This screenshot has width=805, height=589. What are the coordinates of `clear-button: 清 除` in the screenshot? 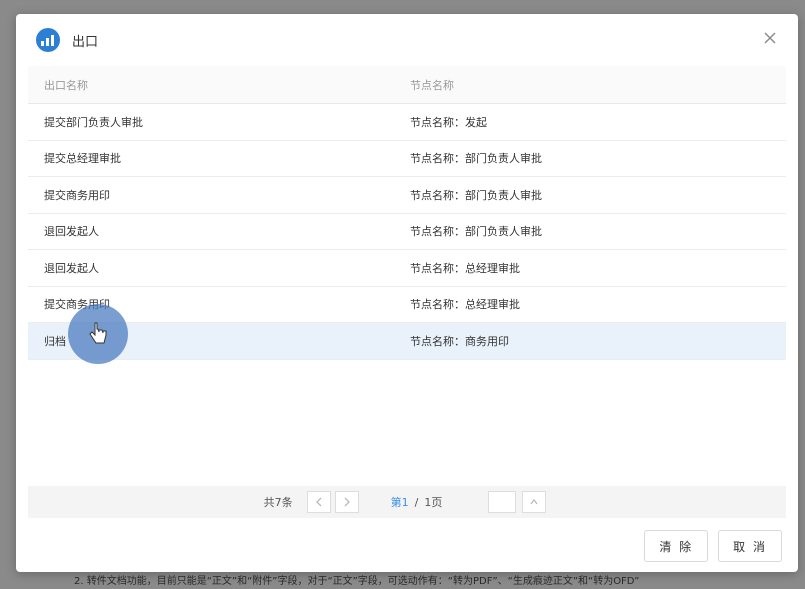 It's located at (676, 546).